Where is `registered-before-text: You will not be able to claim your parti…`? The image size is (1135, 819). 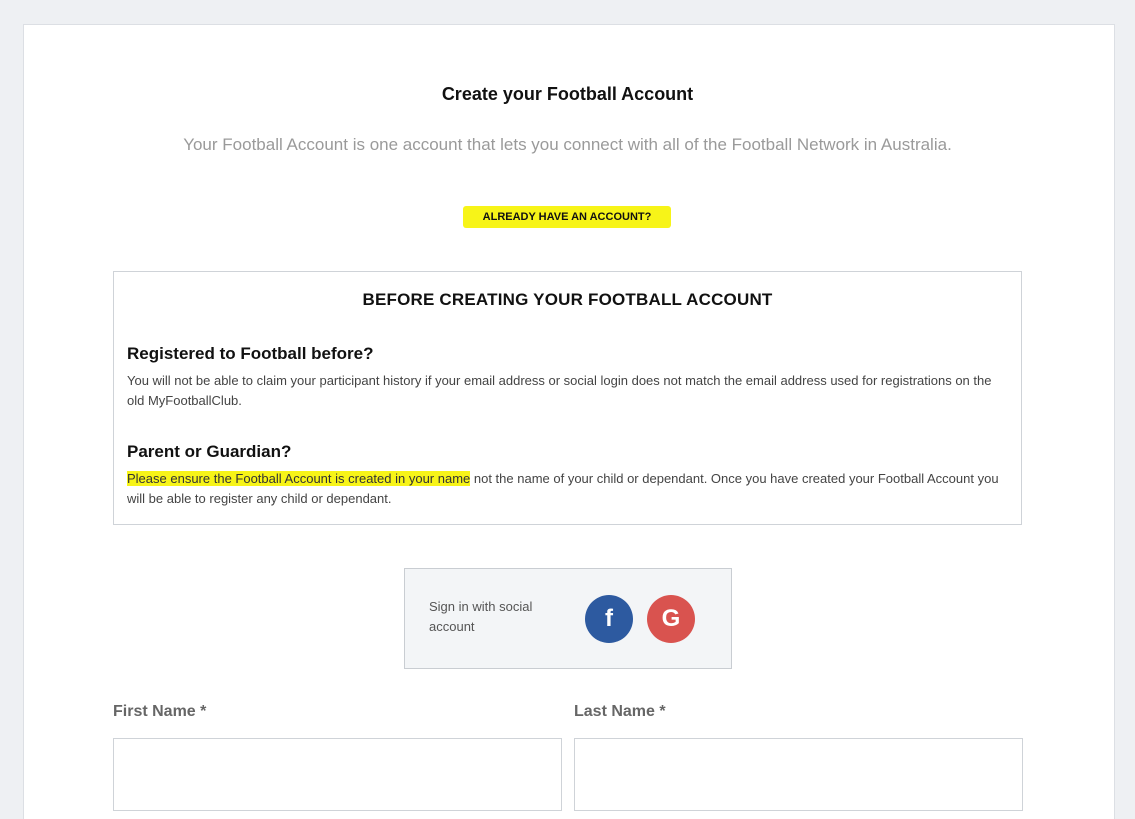
registered-before-text: You will not be able to claim your parti… is located at coordinates (559, 390).